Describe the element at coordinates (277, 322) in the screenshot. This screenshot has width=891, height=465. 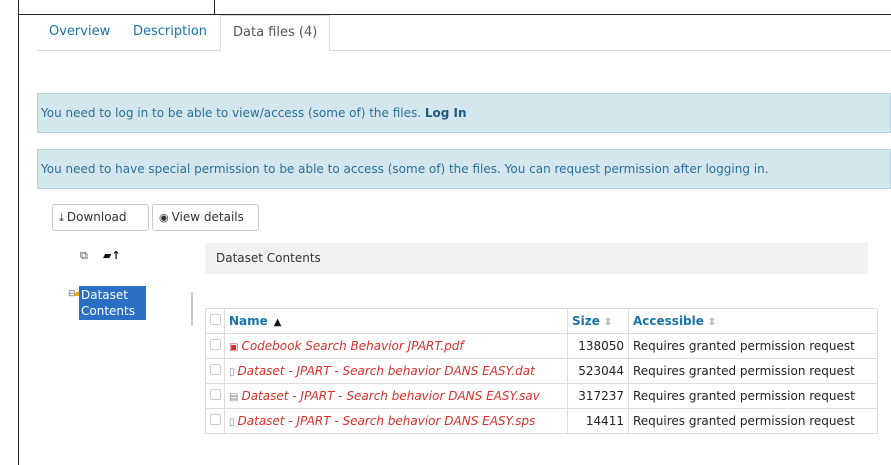
I see `sort-ascending-icon: ▲` at that location.